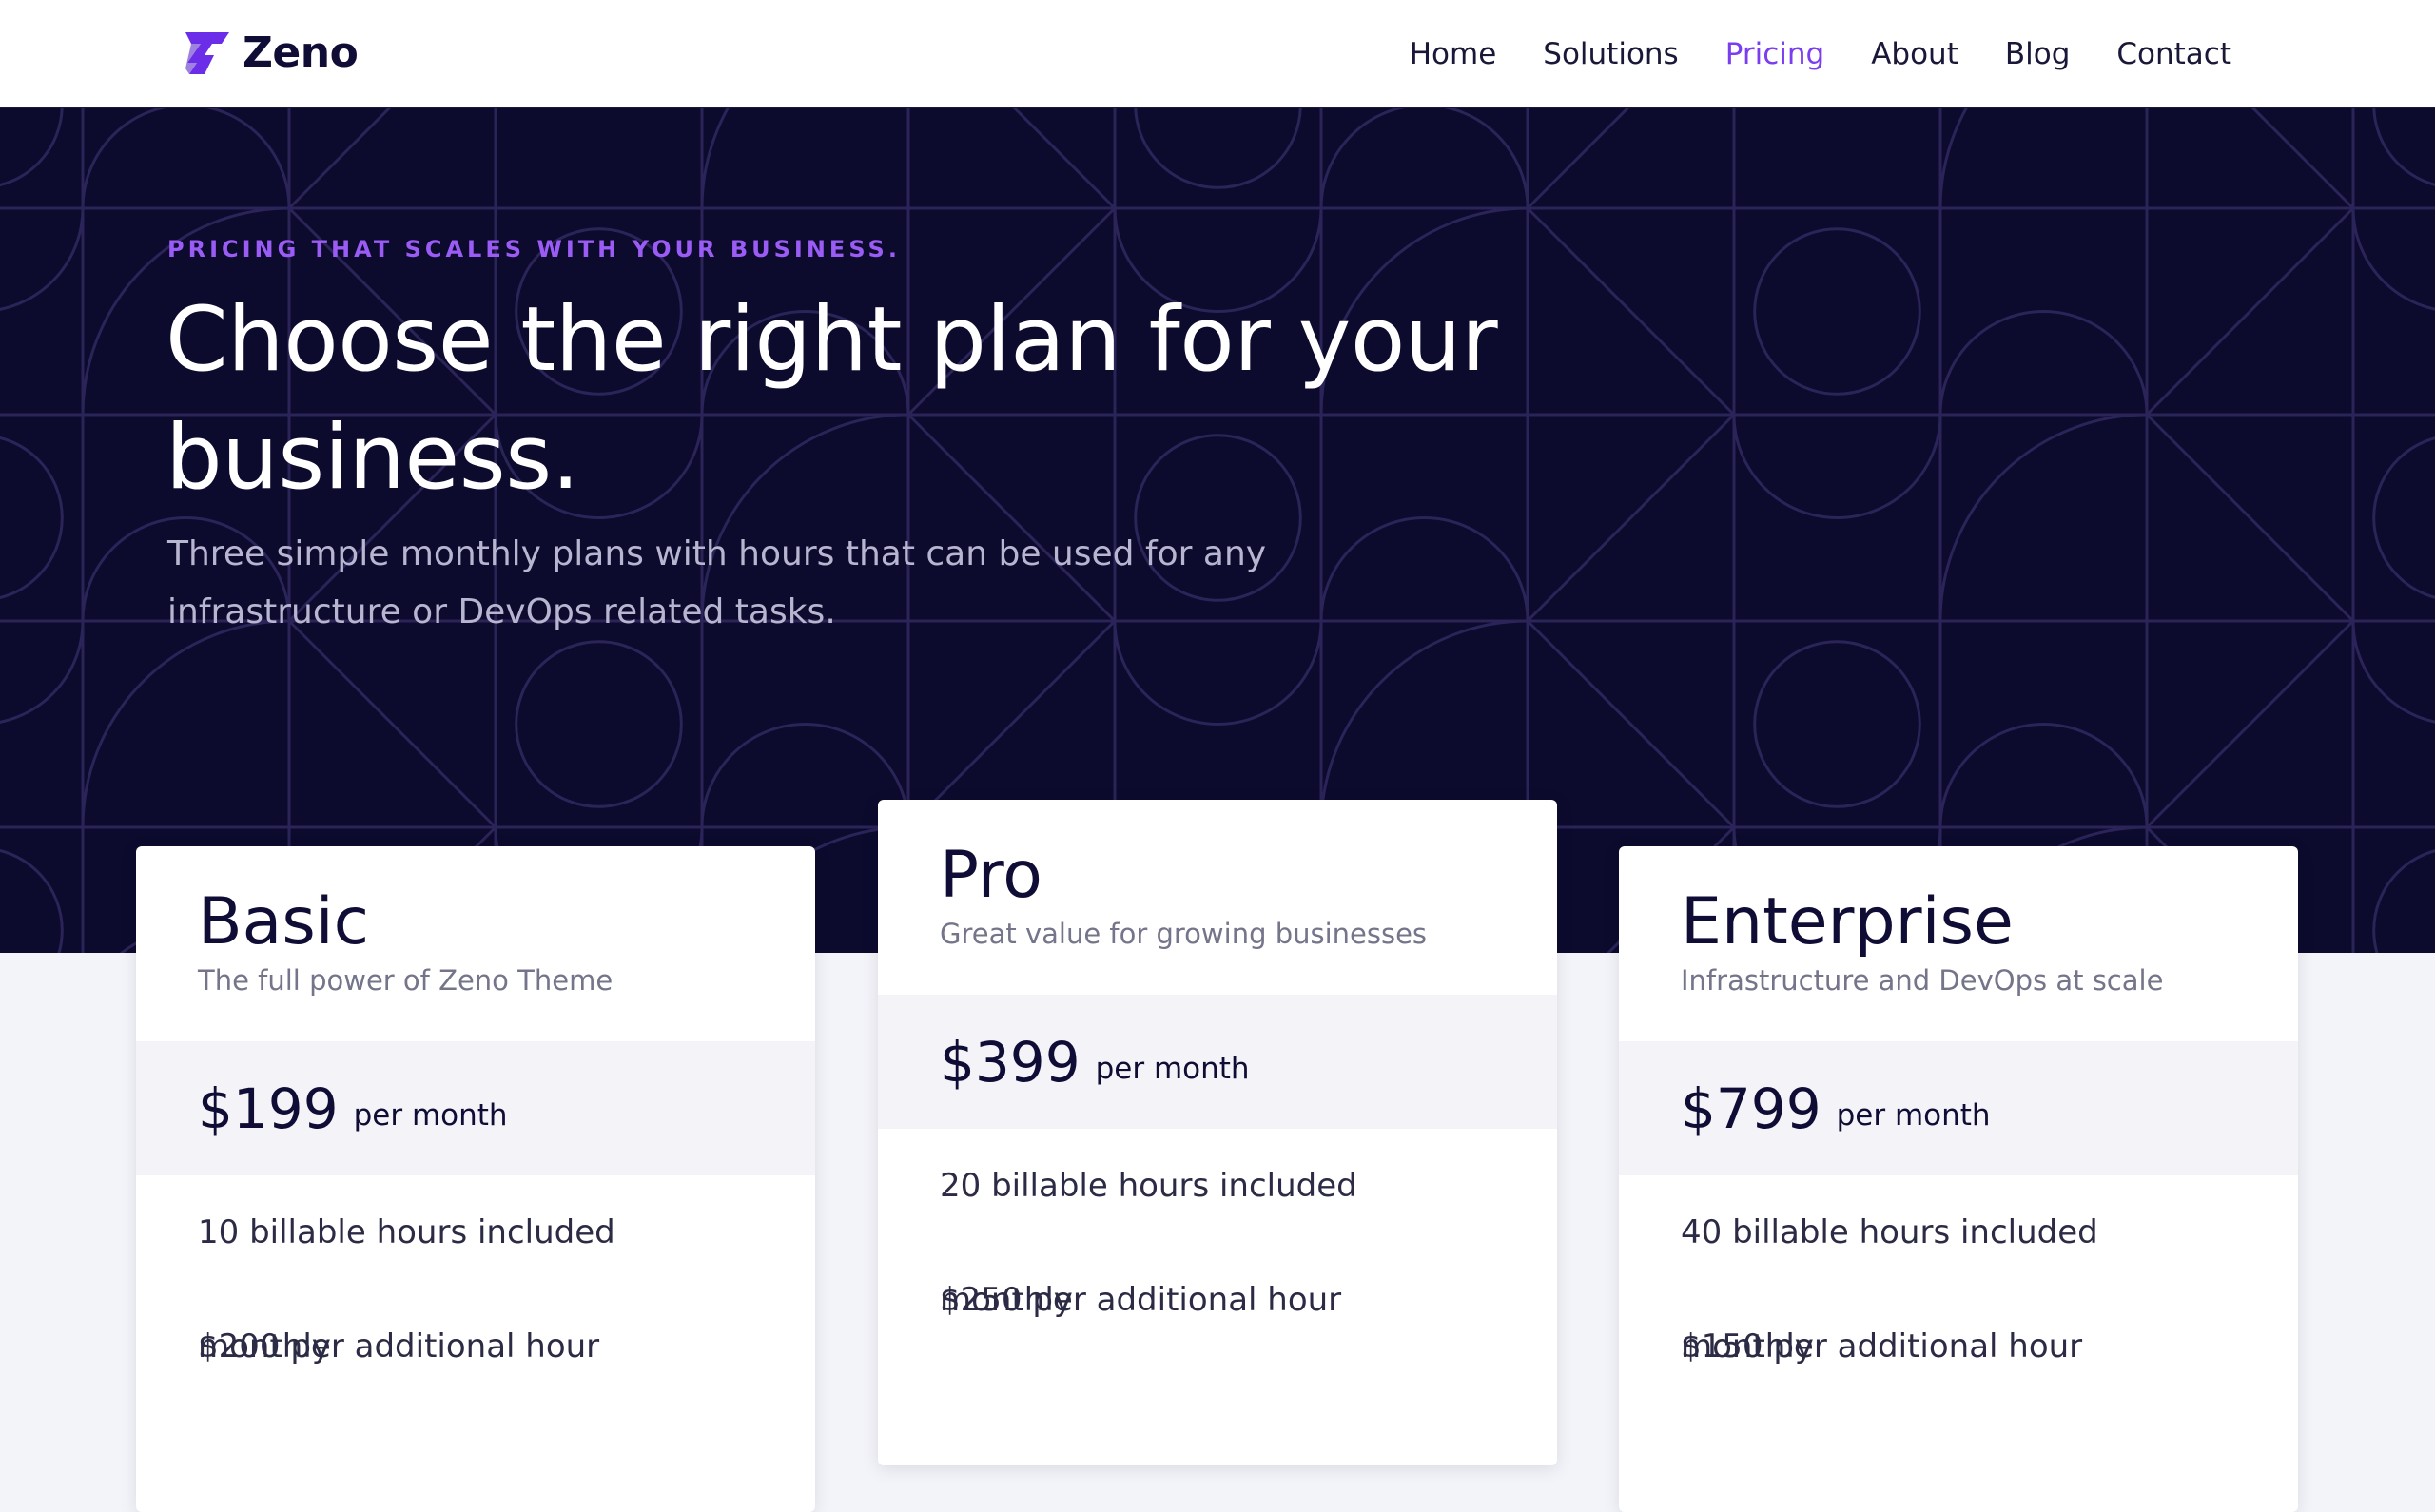 The image size is (2435, 1512). Describe the element at coordinates (284, 922) in the screenshot. I see `plan-name: Basic` at that location.